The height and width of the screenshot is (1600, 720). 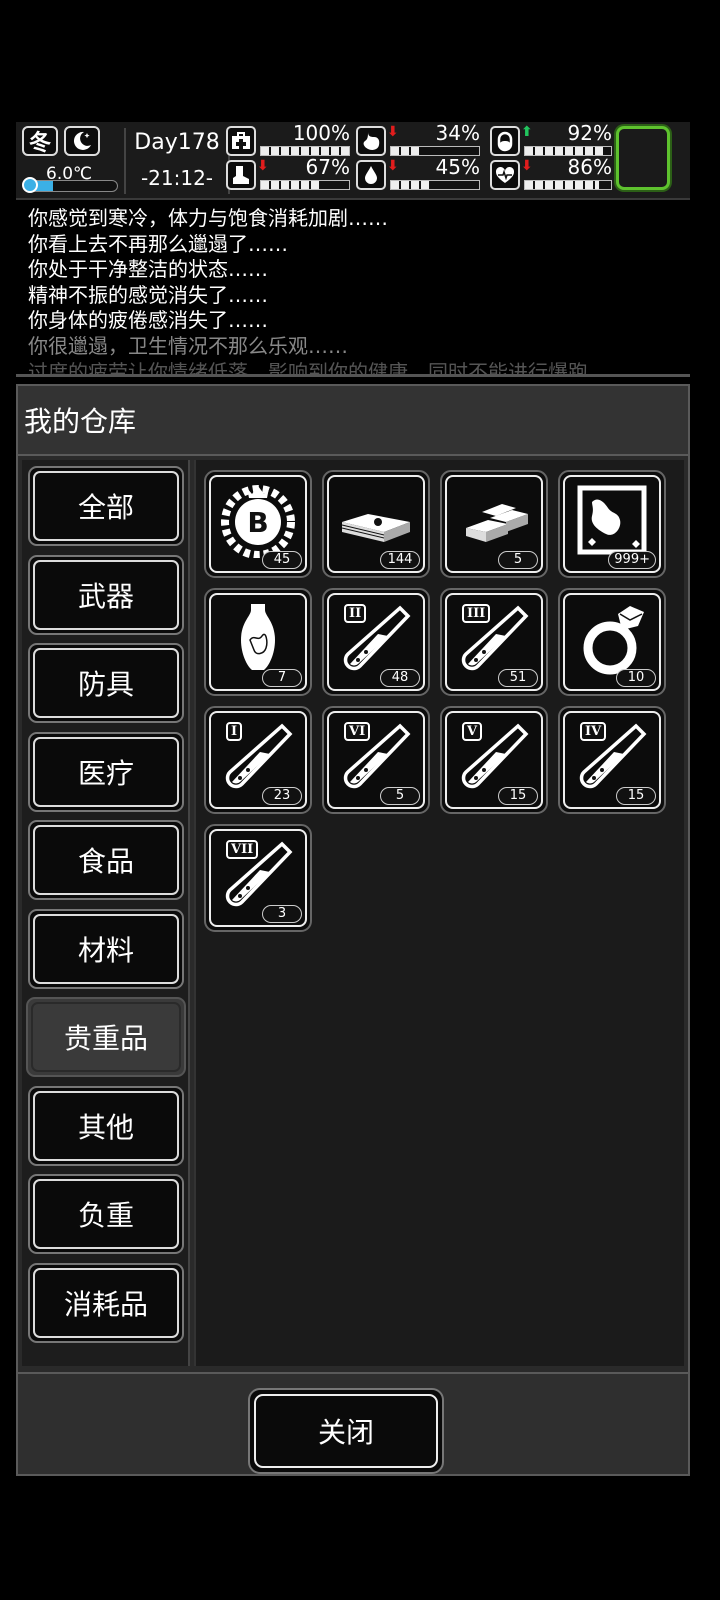 I want to click on item-count: 51, so click(x=518, y=678).